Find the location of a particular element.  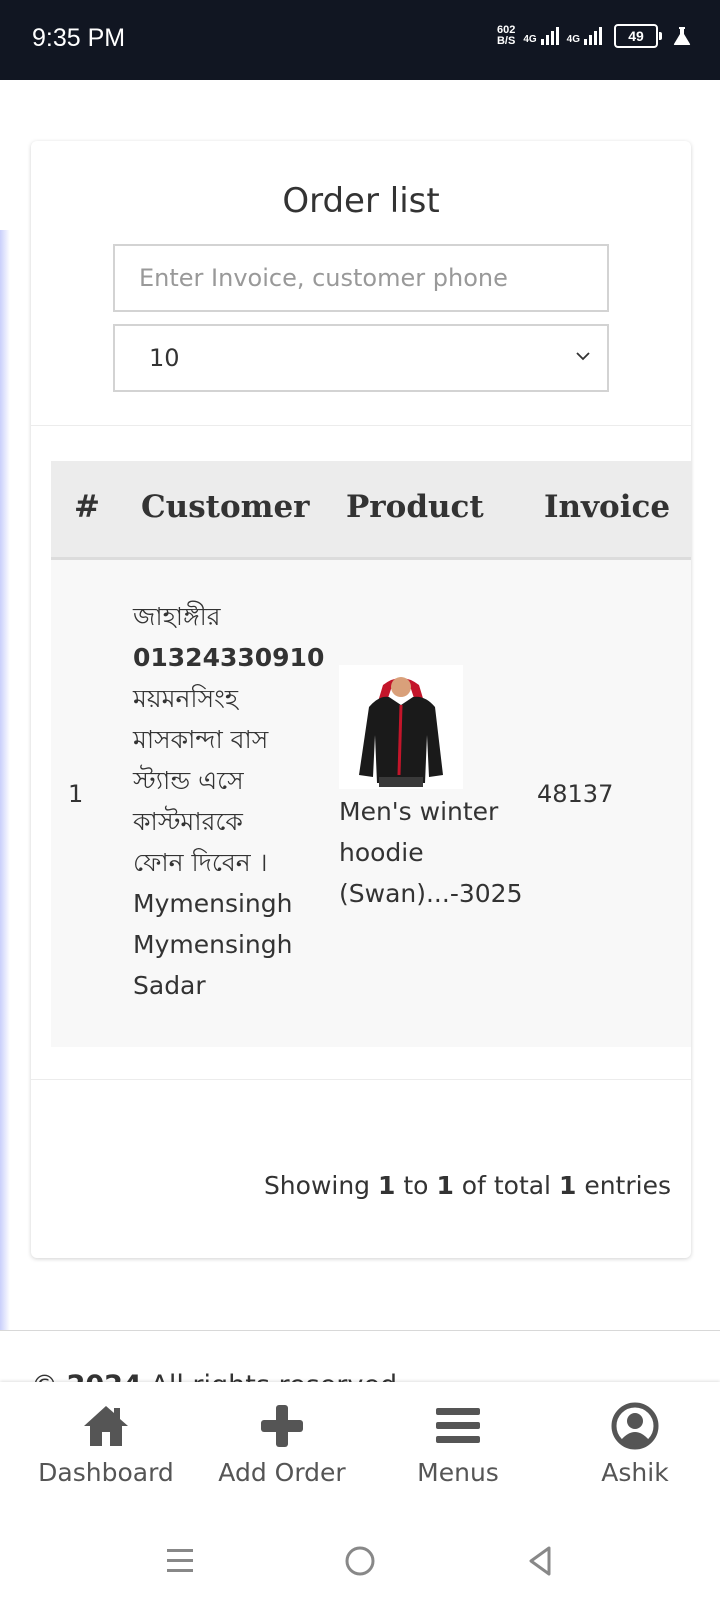

address-line: স্ট্যান্ড এসে is located at coordinates (188, 780).